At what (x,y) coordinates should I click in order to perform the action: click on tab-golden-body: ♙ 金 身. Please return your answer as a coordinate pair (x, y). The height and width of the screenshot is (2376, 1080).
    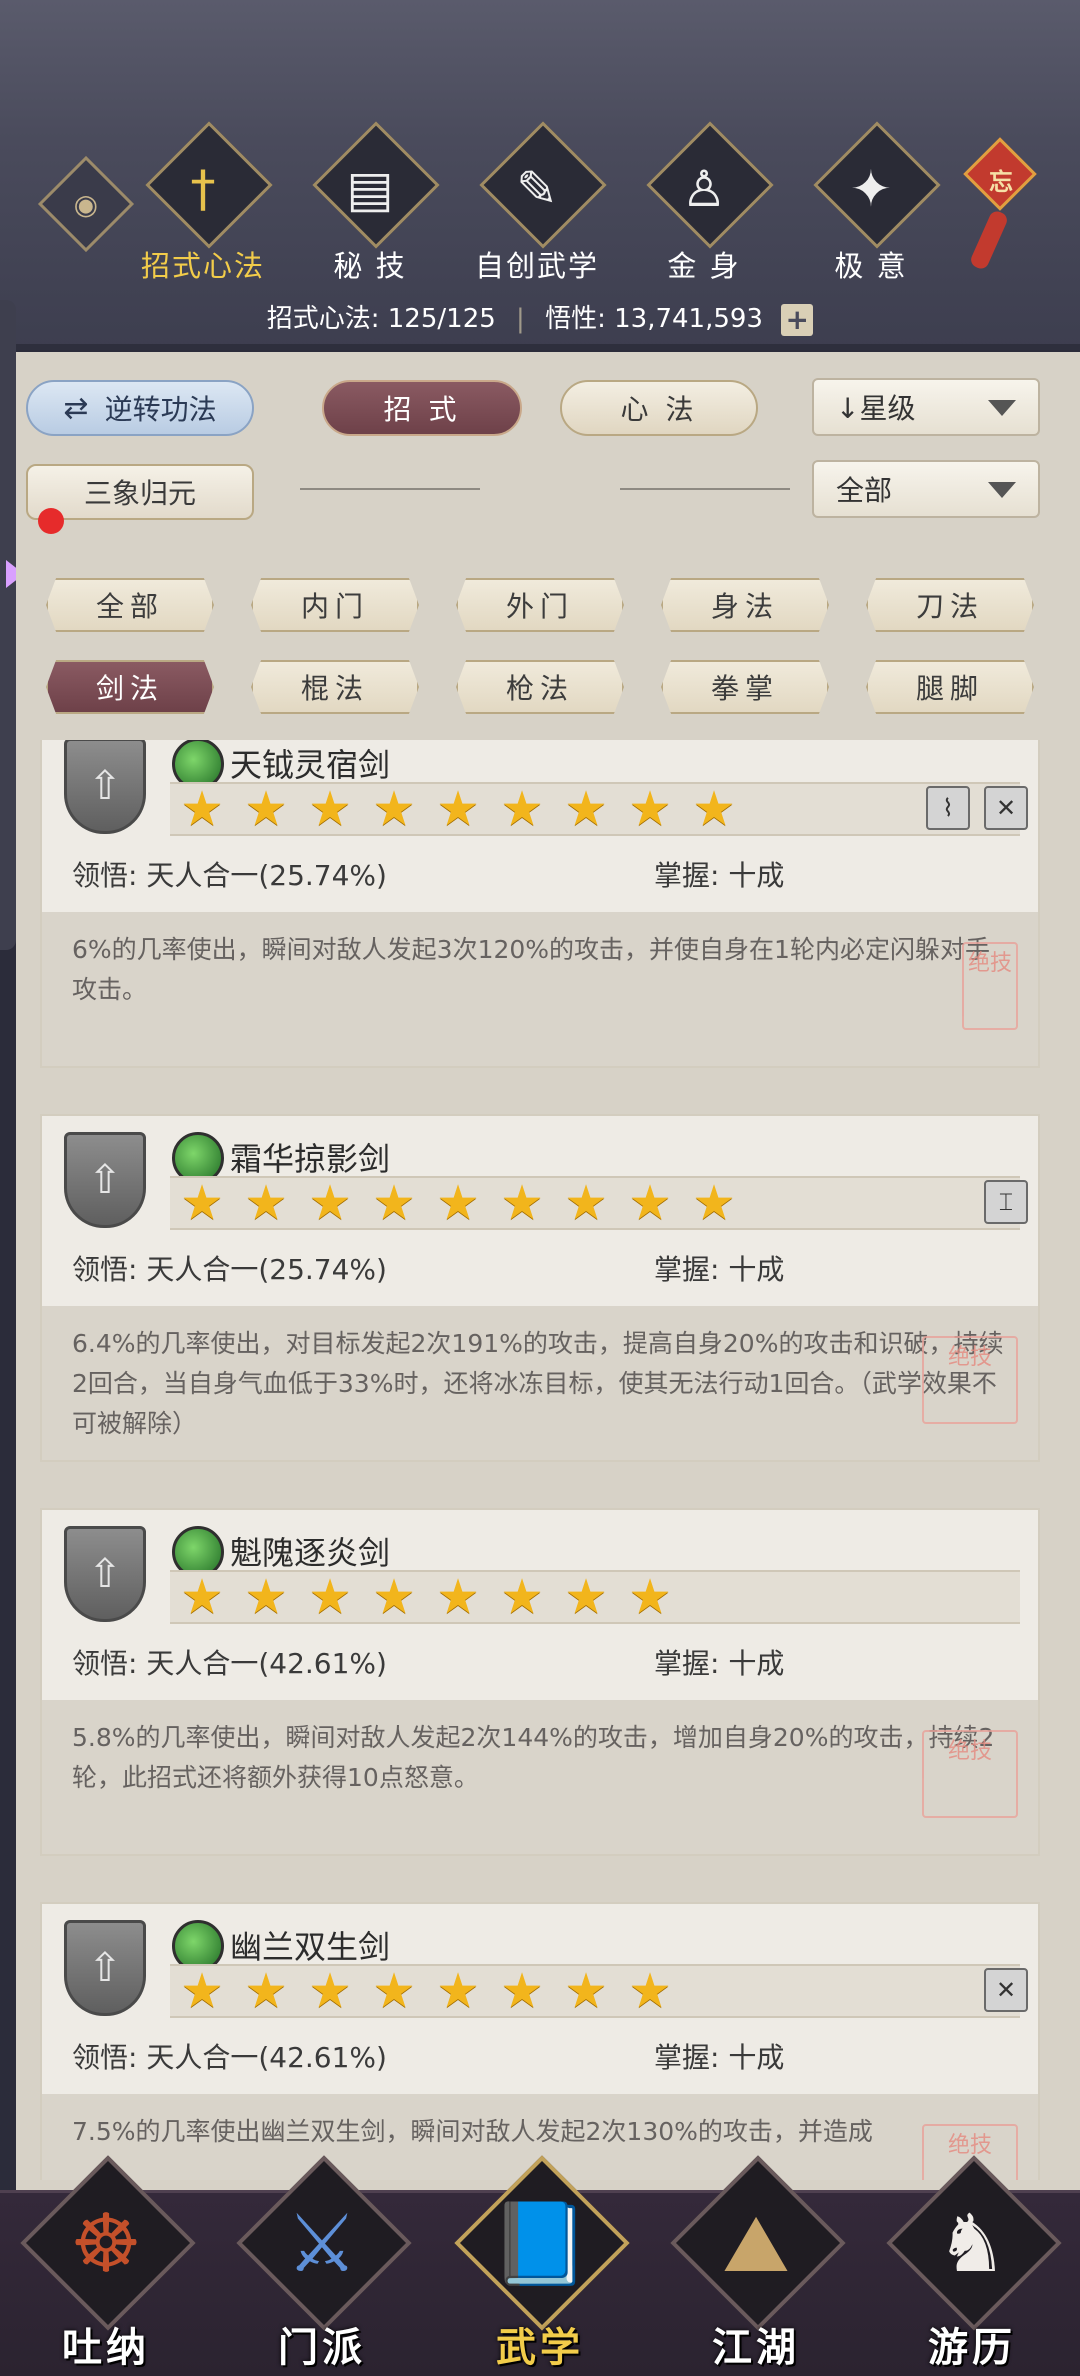
    Looking at the image, I should click on (706, 203).